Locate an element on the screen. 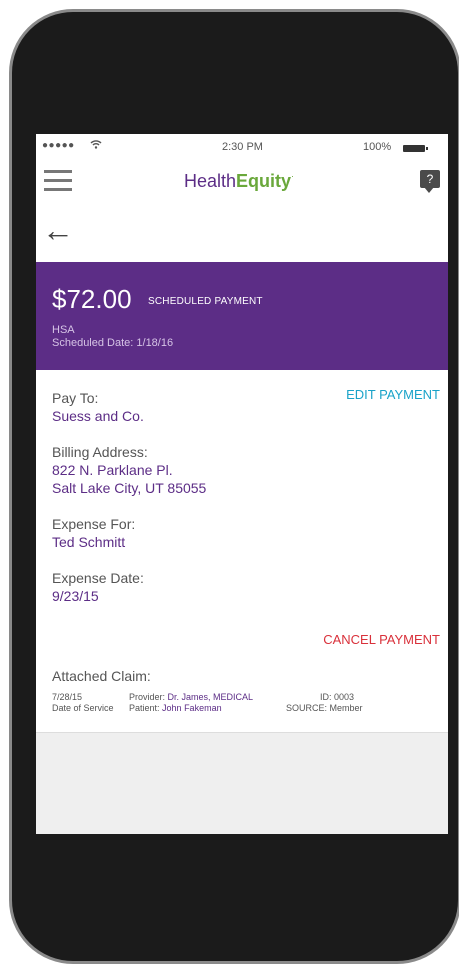  battery-percent: 100% is located at coordinates (377, 147).